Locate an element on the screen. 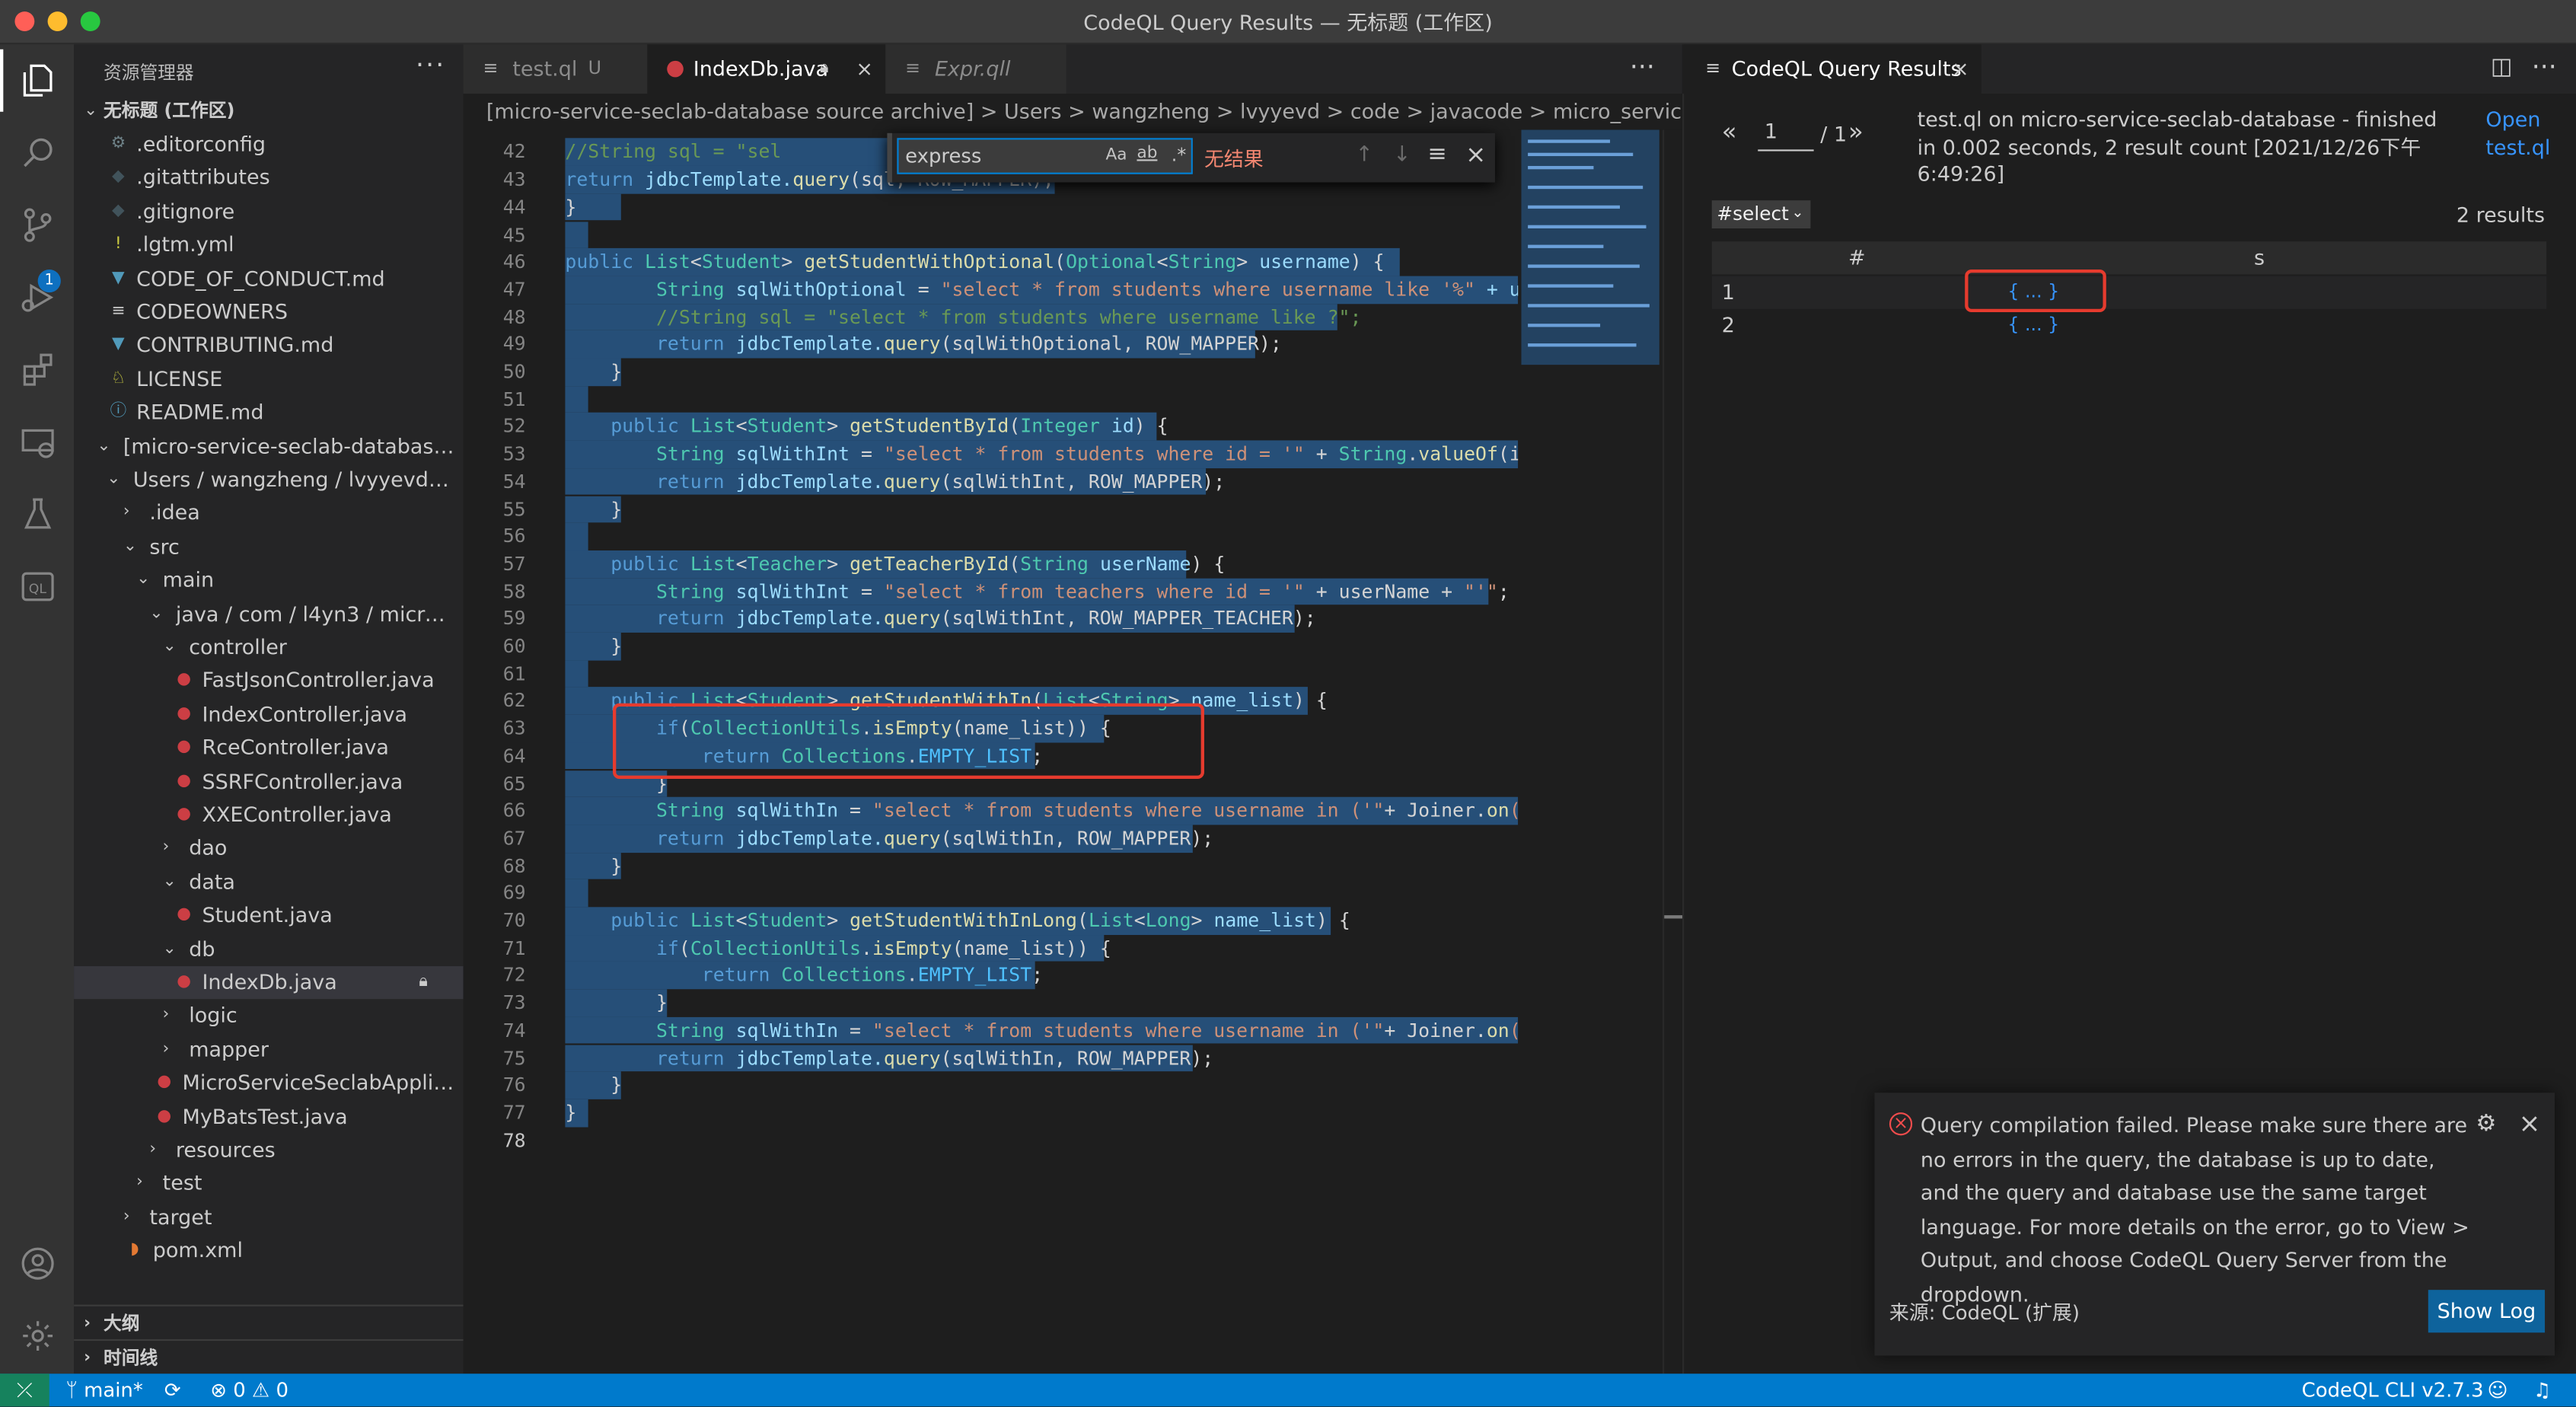  tree-file: ● IndexDb.java 🔒︎ is located at coordinates (269, 983).